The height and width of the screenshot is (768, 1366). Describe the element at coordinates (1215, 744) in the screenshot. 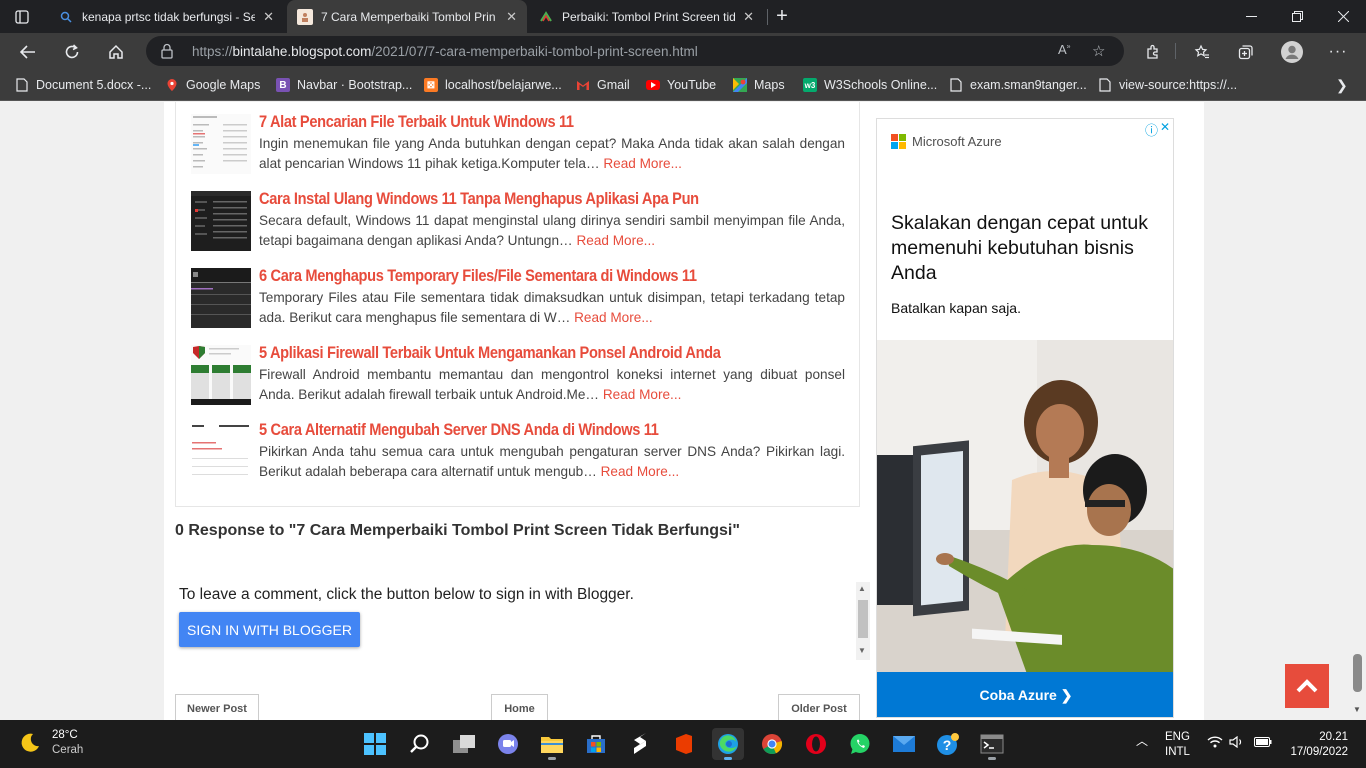

I see `wifi-icon` at that location.